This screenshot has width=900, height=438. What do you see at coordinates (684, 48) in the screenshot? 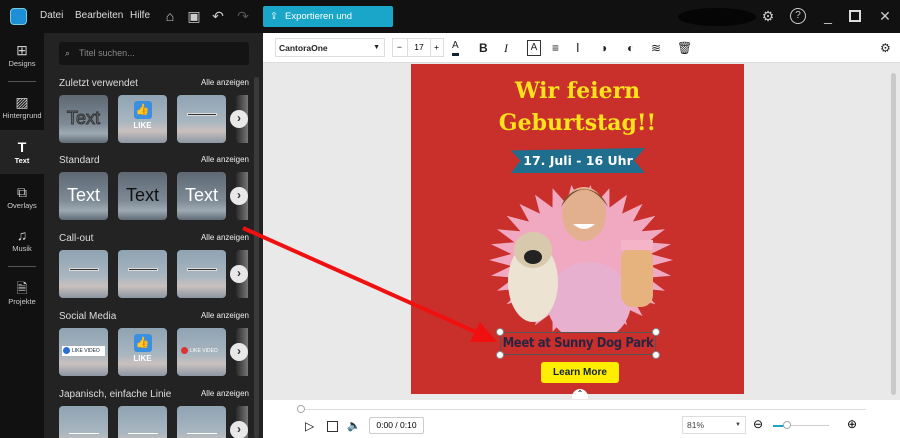
I see `delete-icon: 🗑` at bounding box center [684, 48].